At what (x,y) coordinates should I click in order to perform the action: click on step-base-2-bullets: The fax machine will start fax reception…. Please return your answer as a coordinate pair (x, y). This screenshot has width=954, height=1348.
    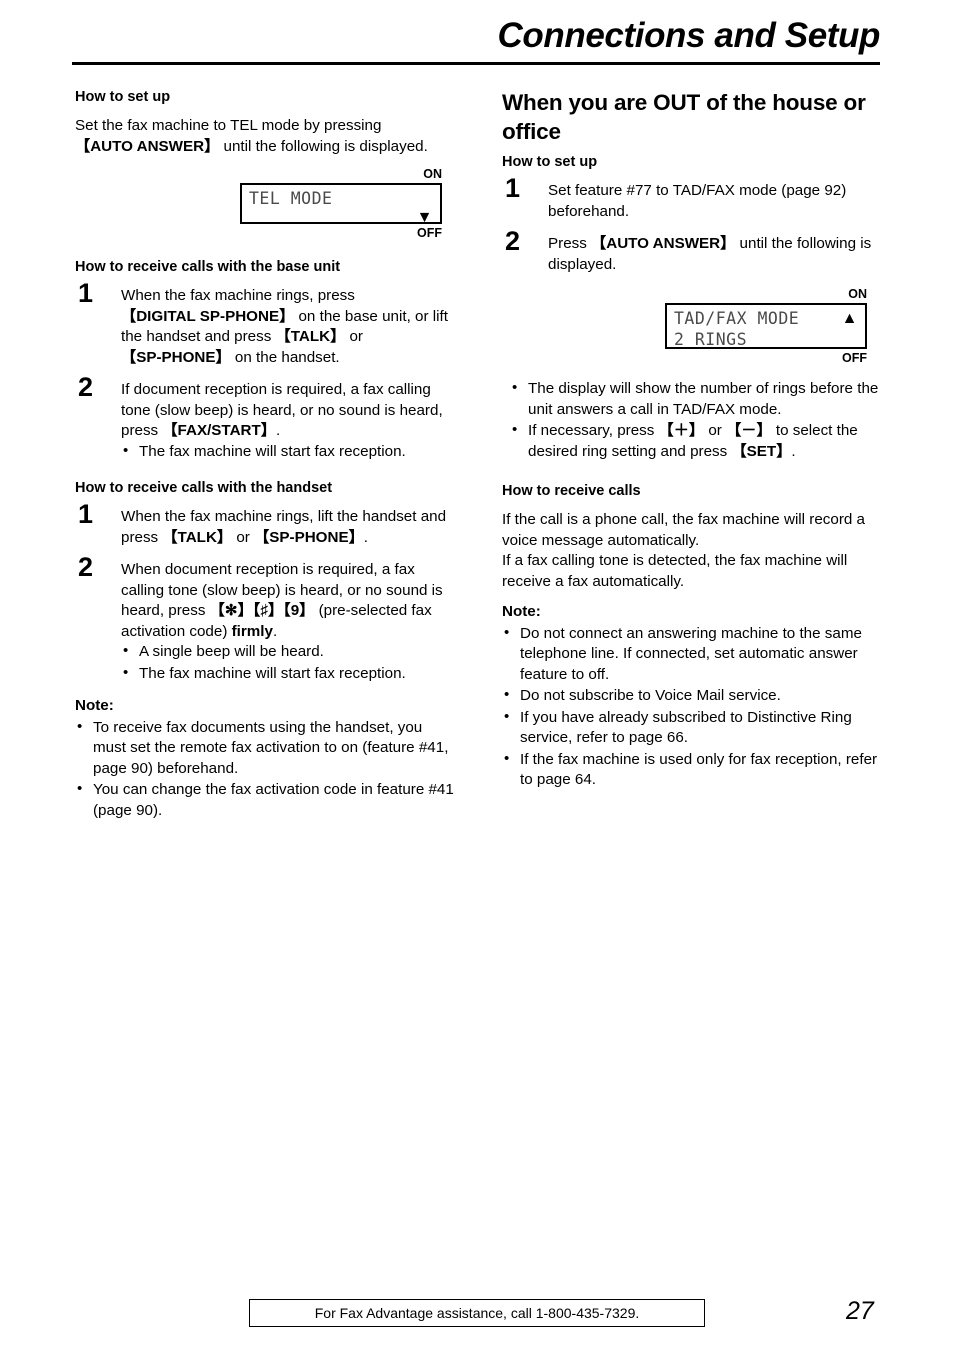
    Looking at the image, I should click on (288, 452).